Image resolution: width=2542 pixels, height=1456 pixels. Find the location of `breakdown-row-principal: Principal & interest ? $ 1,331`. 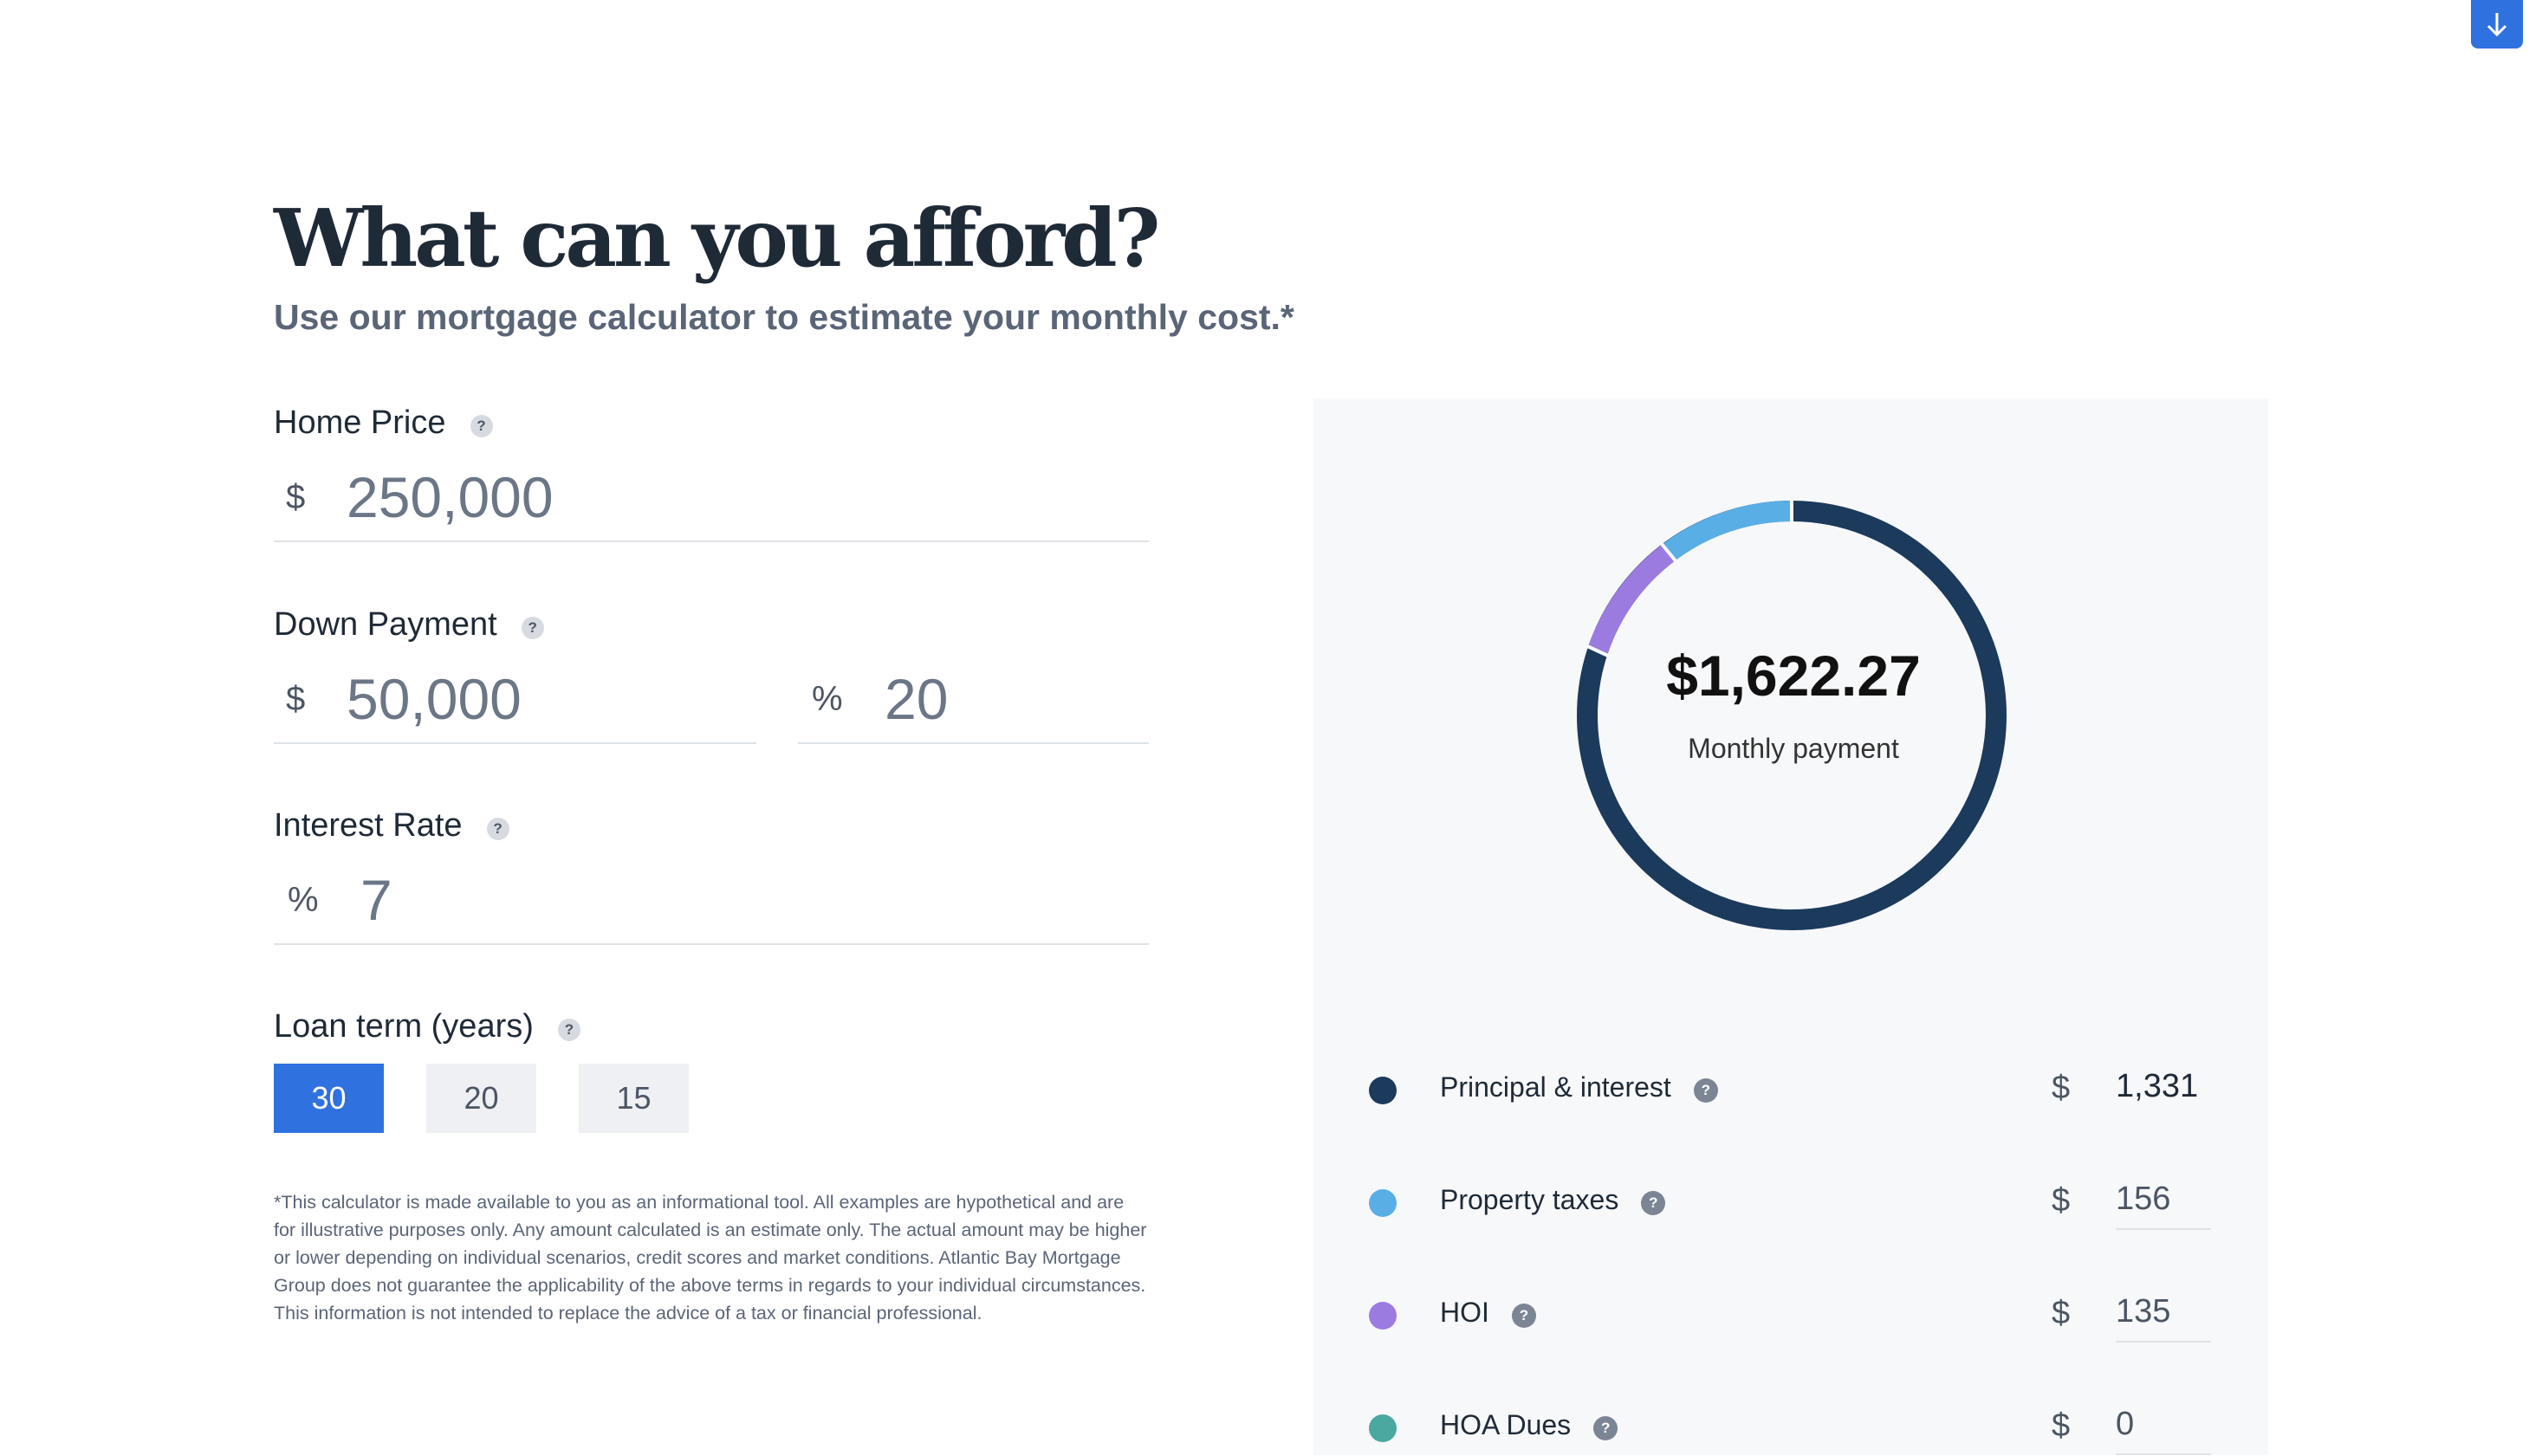

breakdown-row-principal: Principal & interest ? $ 1,331 is located at coordinates (1793, 1092).